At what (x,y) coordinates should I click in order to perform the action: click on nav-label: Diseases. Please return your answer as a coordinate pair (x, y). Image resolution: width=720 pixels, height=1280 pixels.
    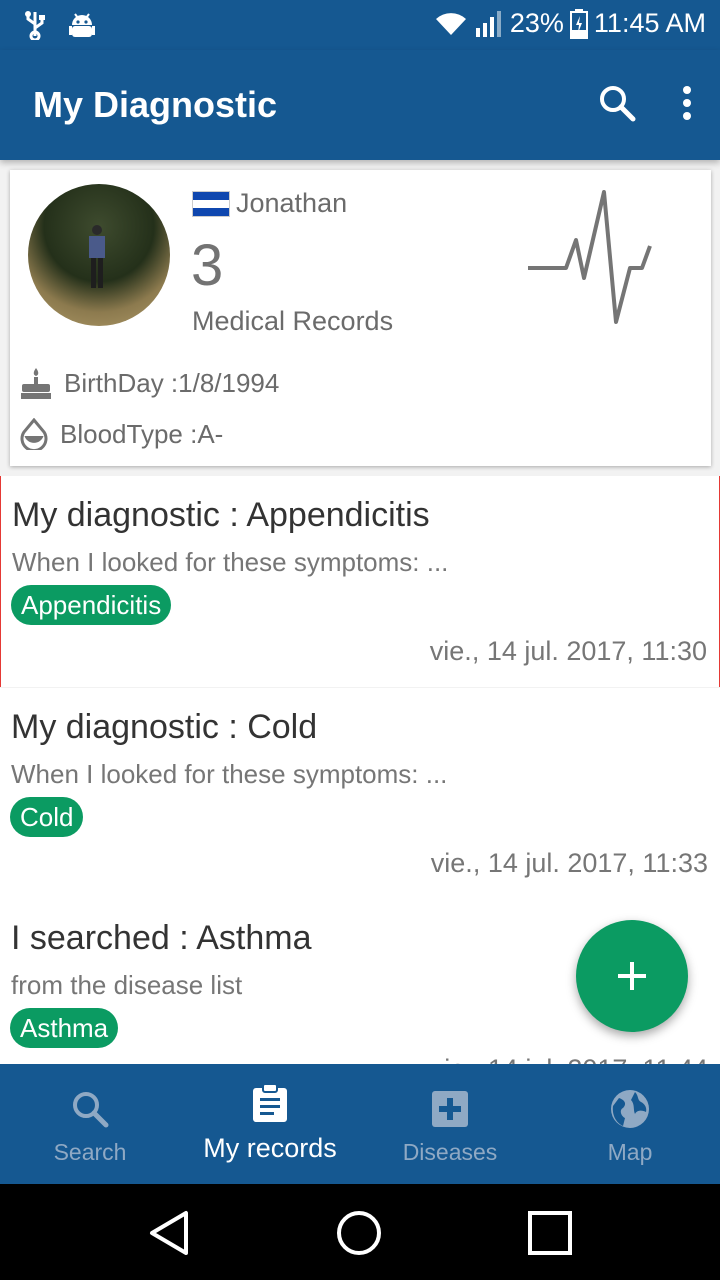
    Looking at the image, I should click on (450, 1152).